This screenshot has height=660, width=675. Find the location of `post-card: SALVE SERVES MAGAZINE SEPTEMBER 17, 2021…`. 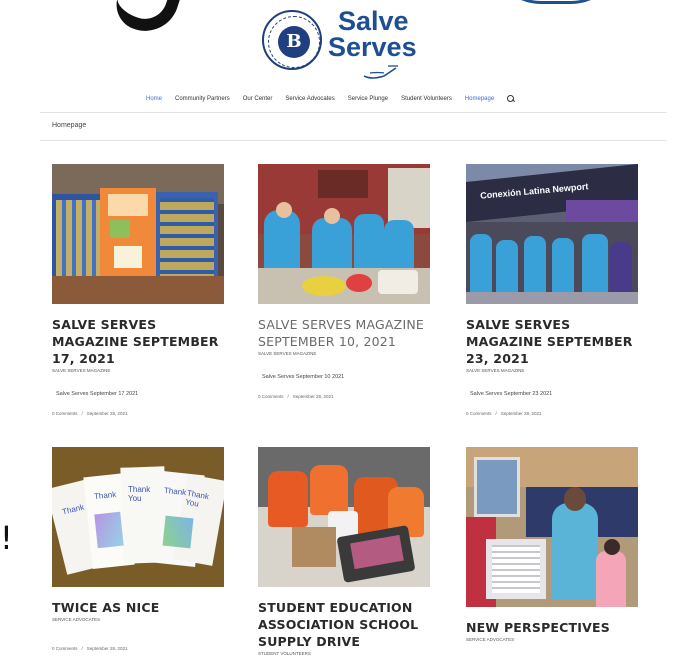

post-card: SALVE SERVES MAGAZINE SEPTEMBER 17, 2021… is located at coordinates (138, 290).